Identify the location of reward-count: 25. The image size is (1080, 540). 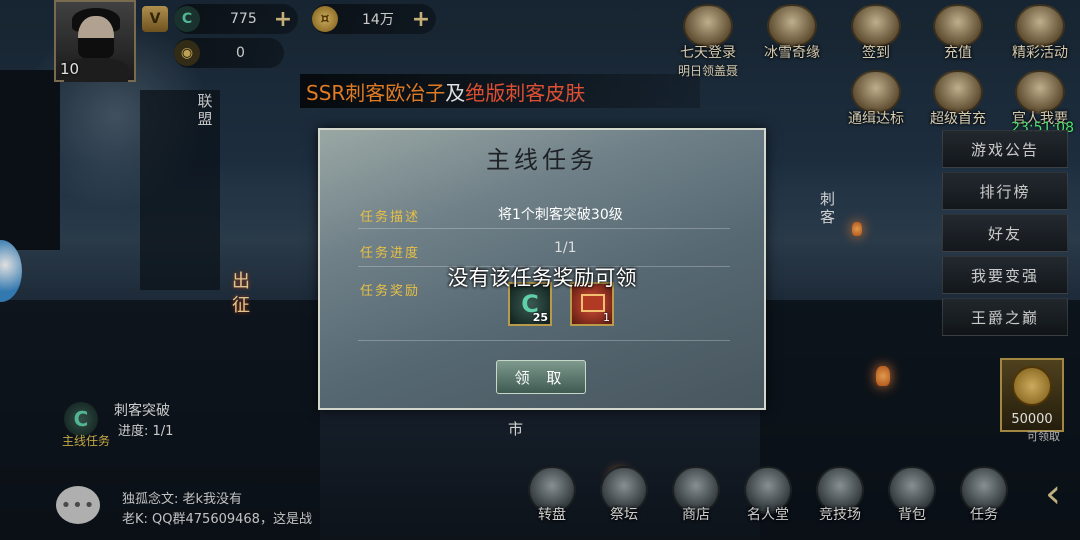
(540, 317).